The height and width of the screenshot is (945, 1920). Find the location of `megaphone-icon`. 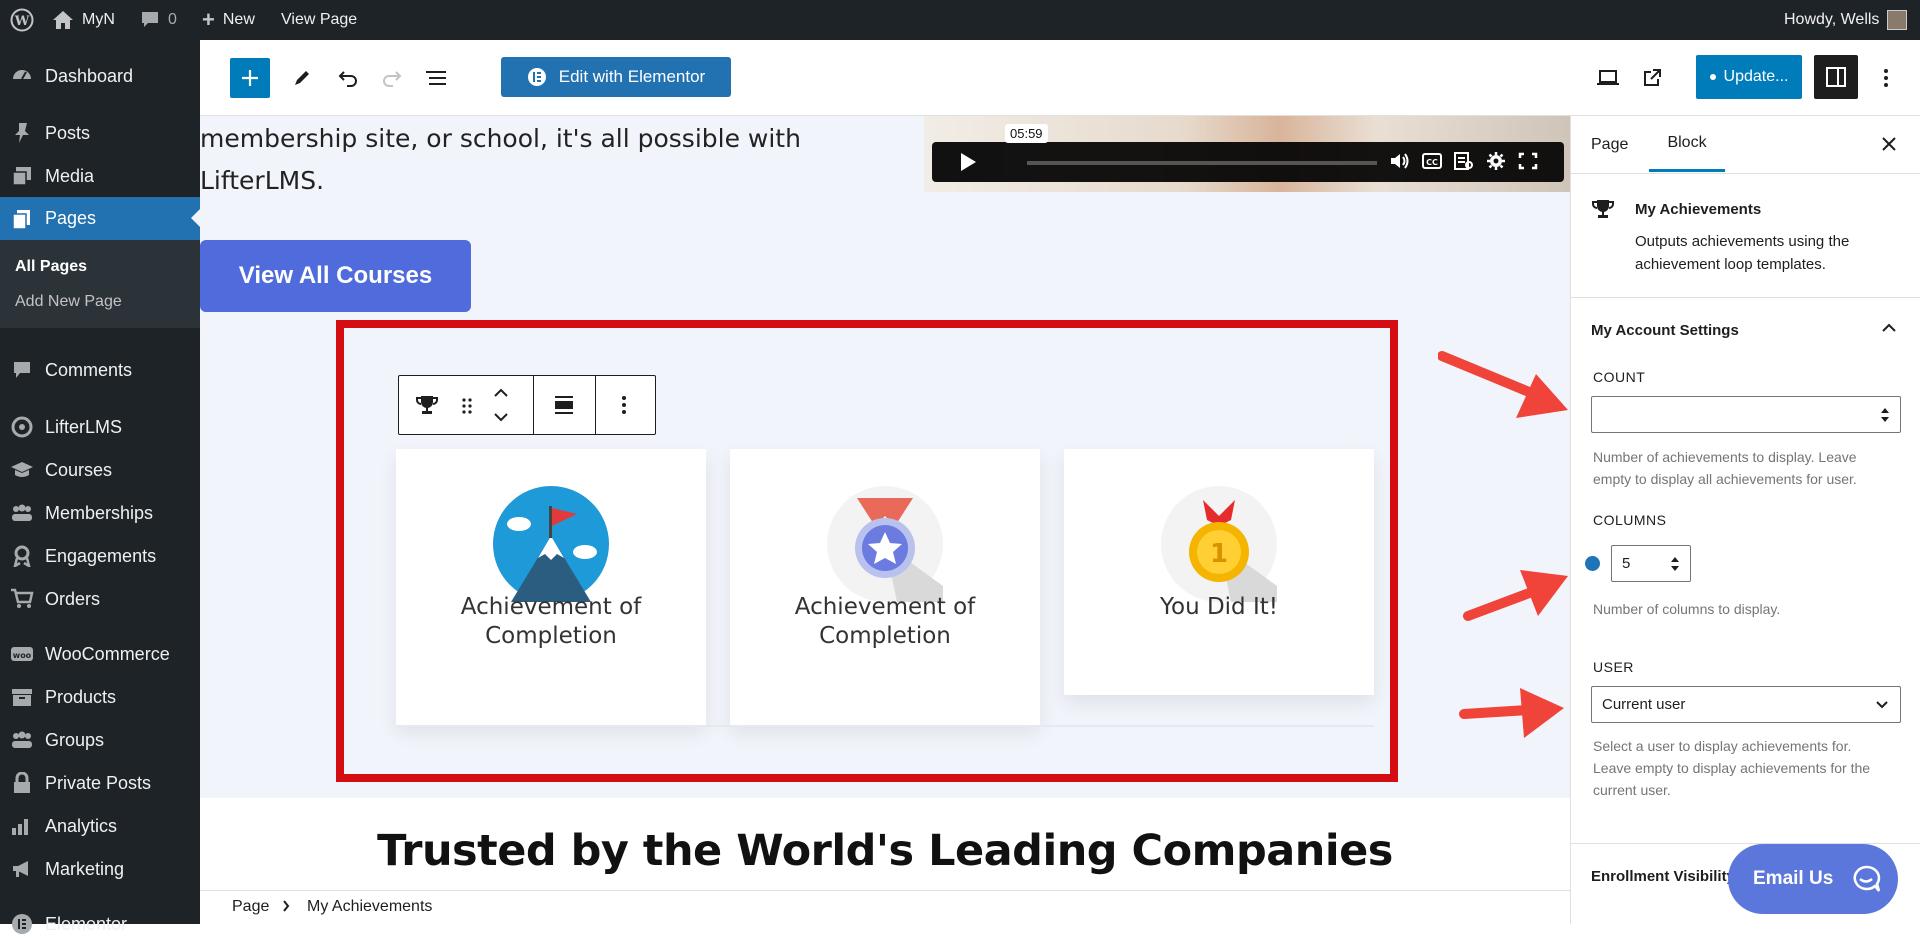

megaphone-icon is located at coordinates (22, 869).